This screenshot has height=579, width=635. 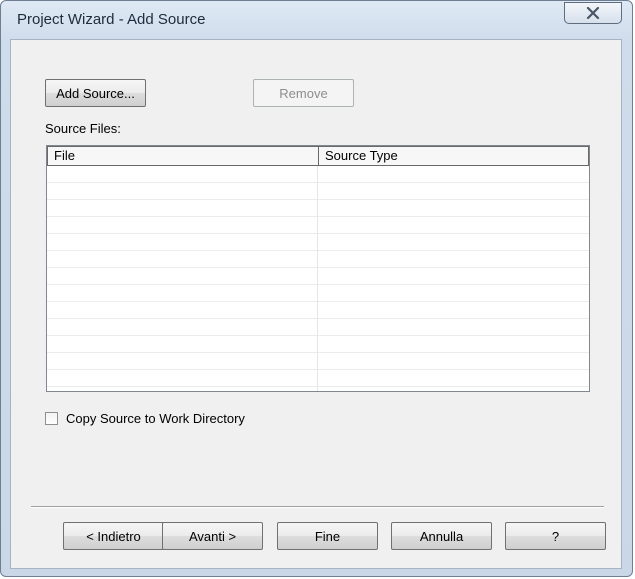 What do you see at coordinates (83, 128) in the screenshot?
I see `source-files-label: Source Files:` at bounding box center [83, 128].